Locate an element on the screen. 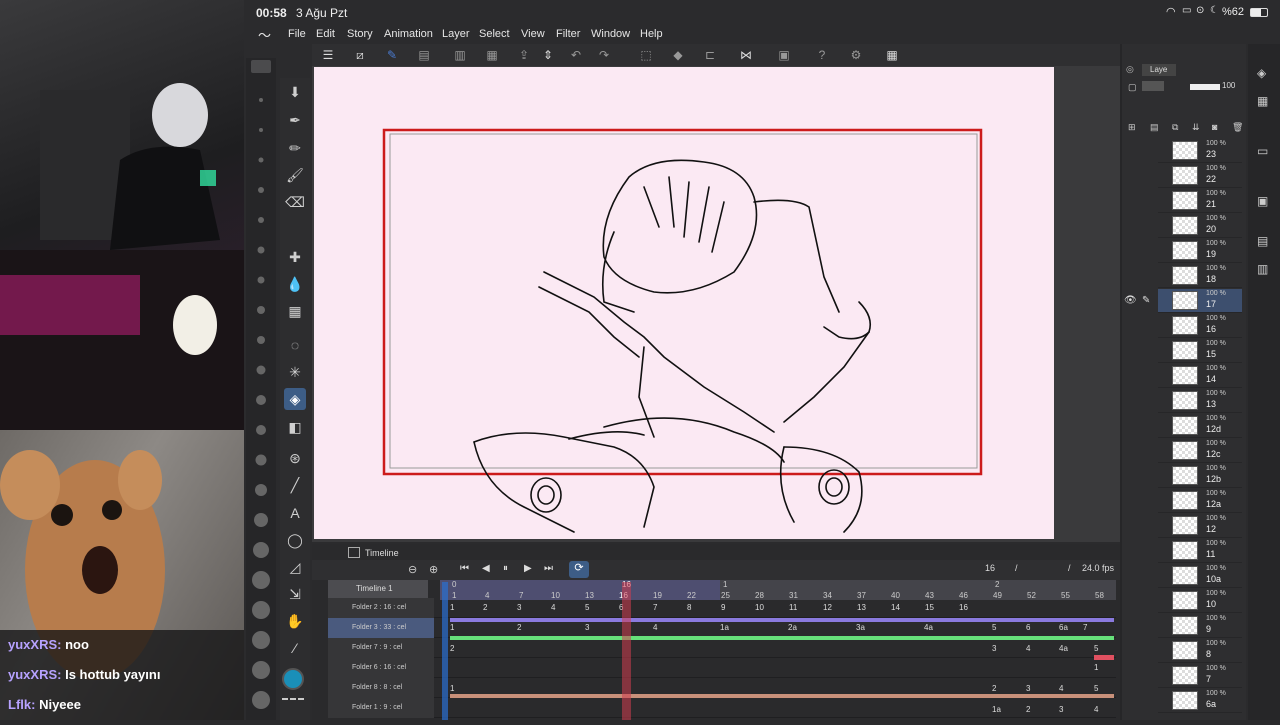 This screenshot has height=725, width=1280. pen-tool-icon: ✒ is located at coordinates (295, 120).